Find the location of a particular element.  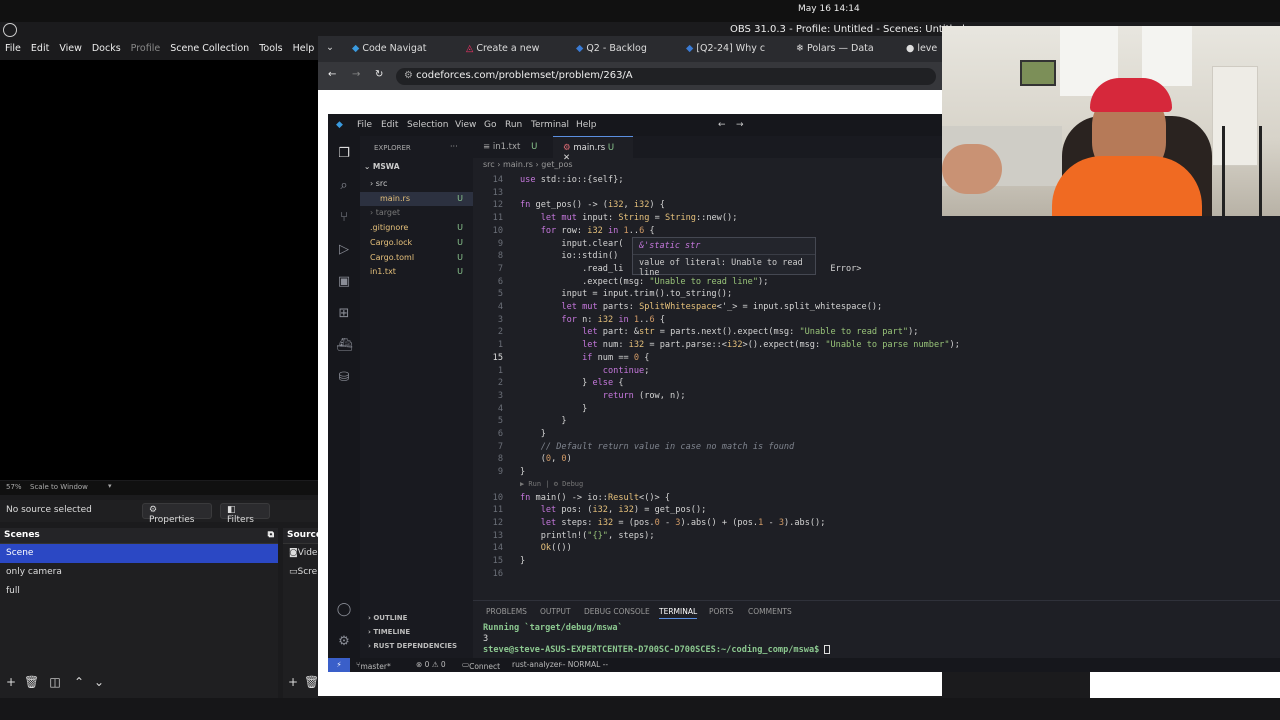

browser-tab: ● leve is located at coordinates (921, 50).